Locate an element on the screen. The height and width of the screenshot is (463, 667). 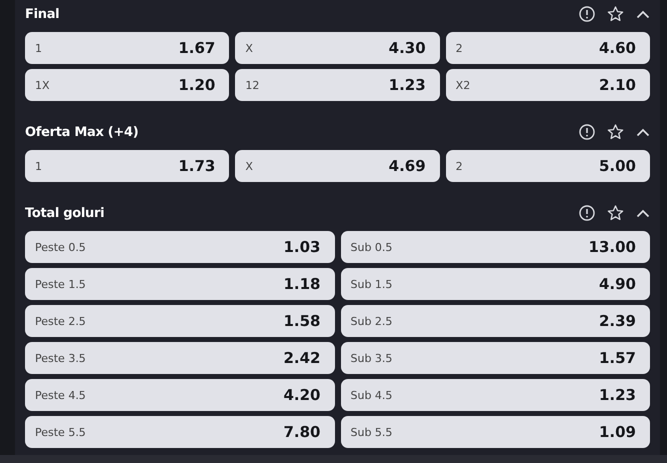
odds-button: X2 2.10 is located at coordinates (548, 85).